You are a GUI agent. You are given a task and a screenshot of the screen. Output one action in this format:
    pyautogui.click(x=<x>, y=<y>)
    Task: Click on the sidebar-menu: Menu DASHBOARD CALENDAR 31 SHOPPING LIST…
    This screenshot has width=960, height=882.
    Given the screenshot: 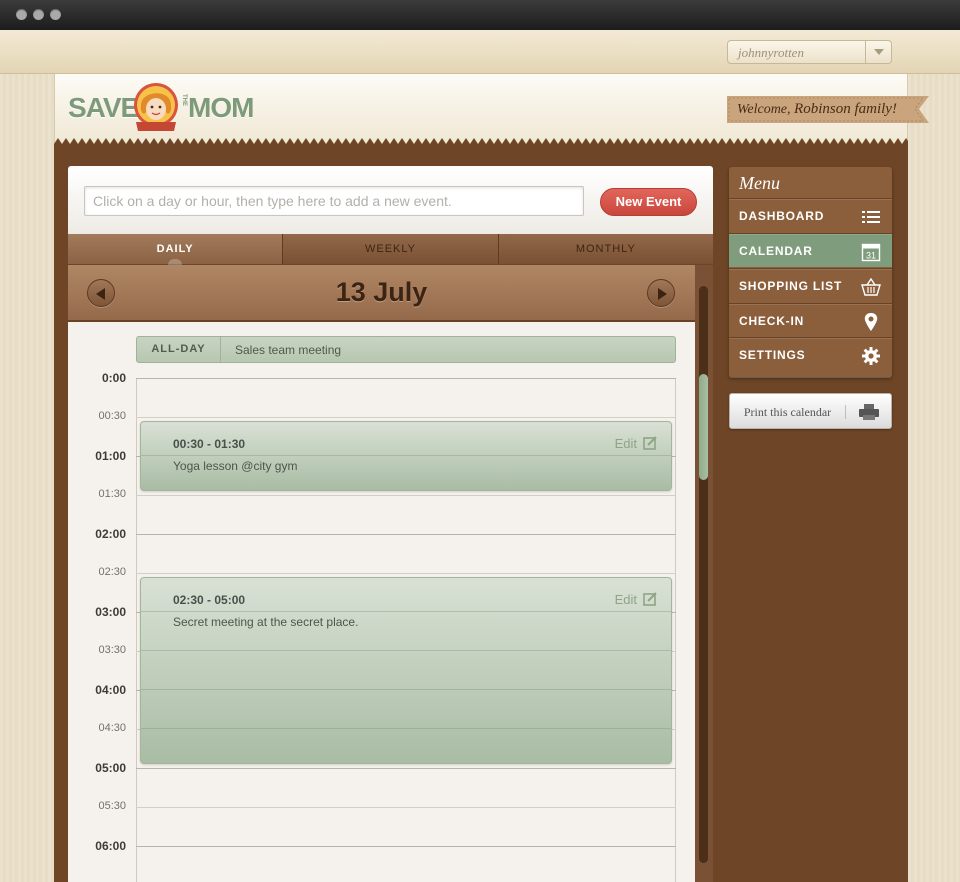 What is the action you would take?
    pyautogui.click(x=810, y=272)
    